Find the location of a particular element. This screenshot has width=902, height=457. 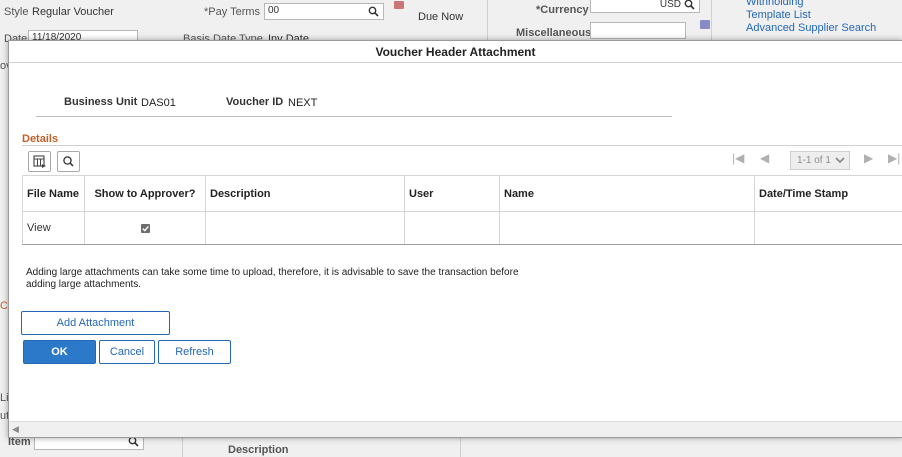

datetime-cell is located at coordinates (828, 228).